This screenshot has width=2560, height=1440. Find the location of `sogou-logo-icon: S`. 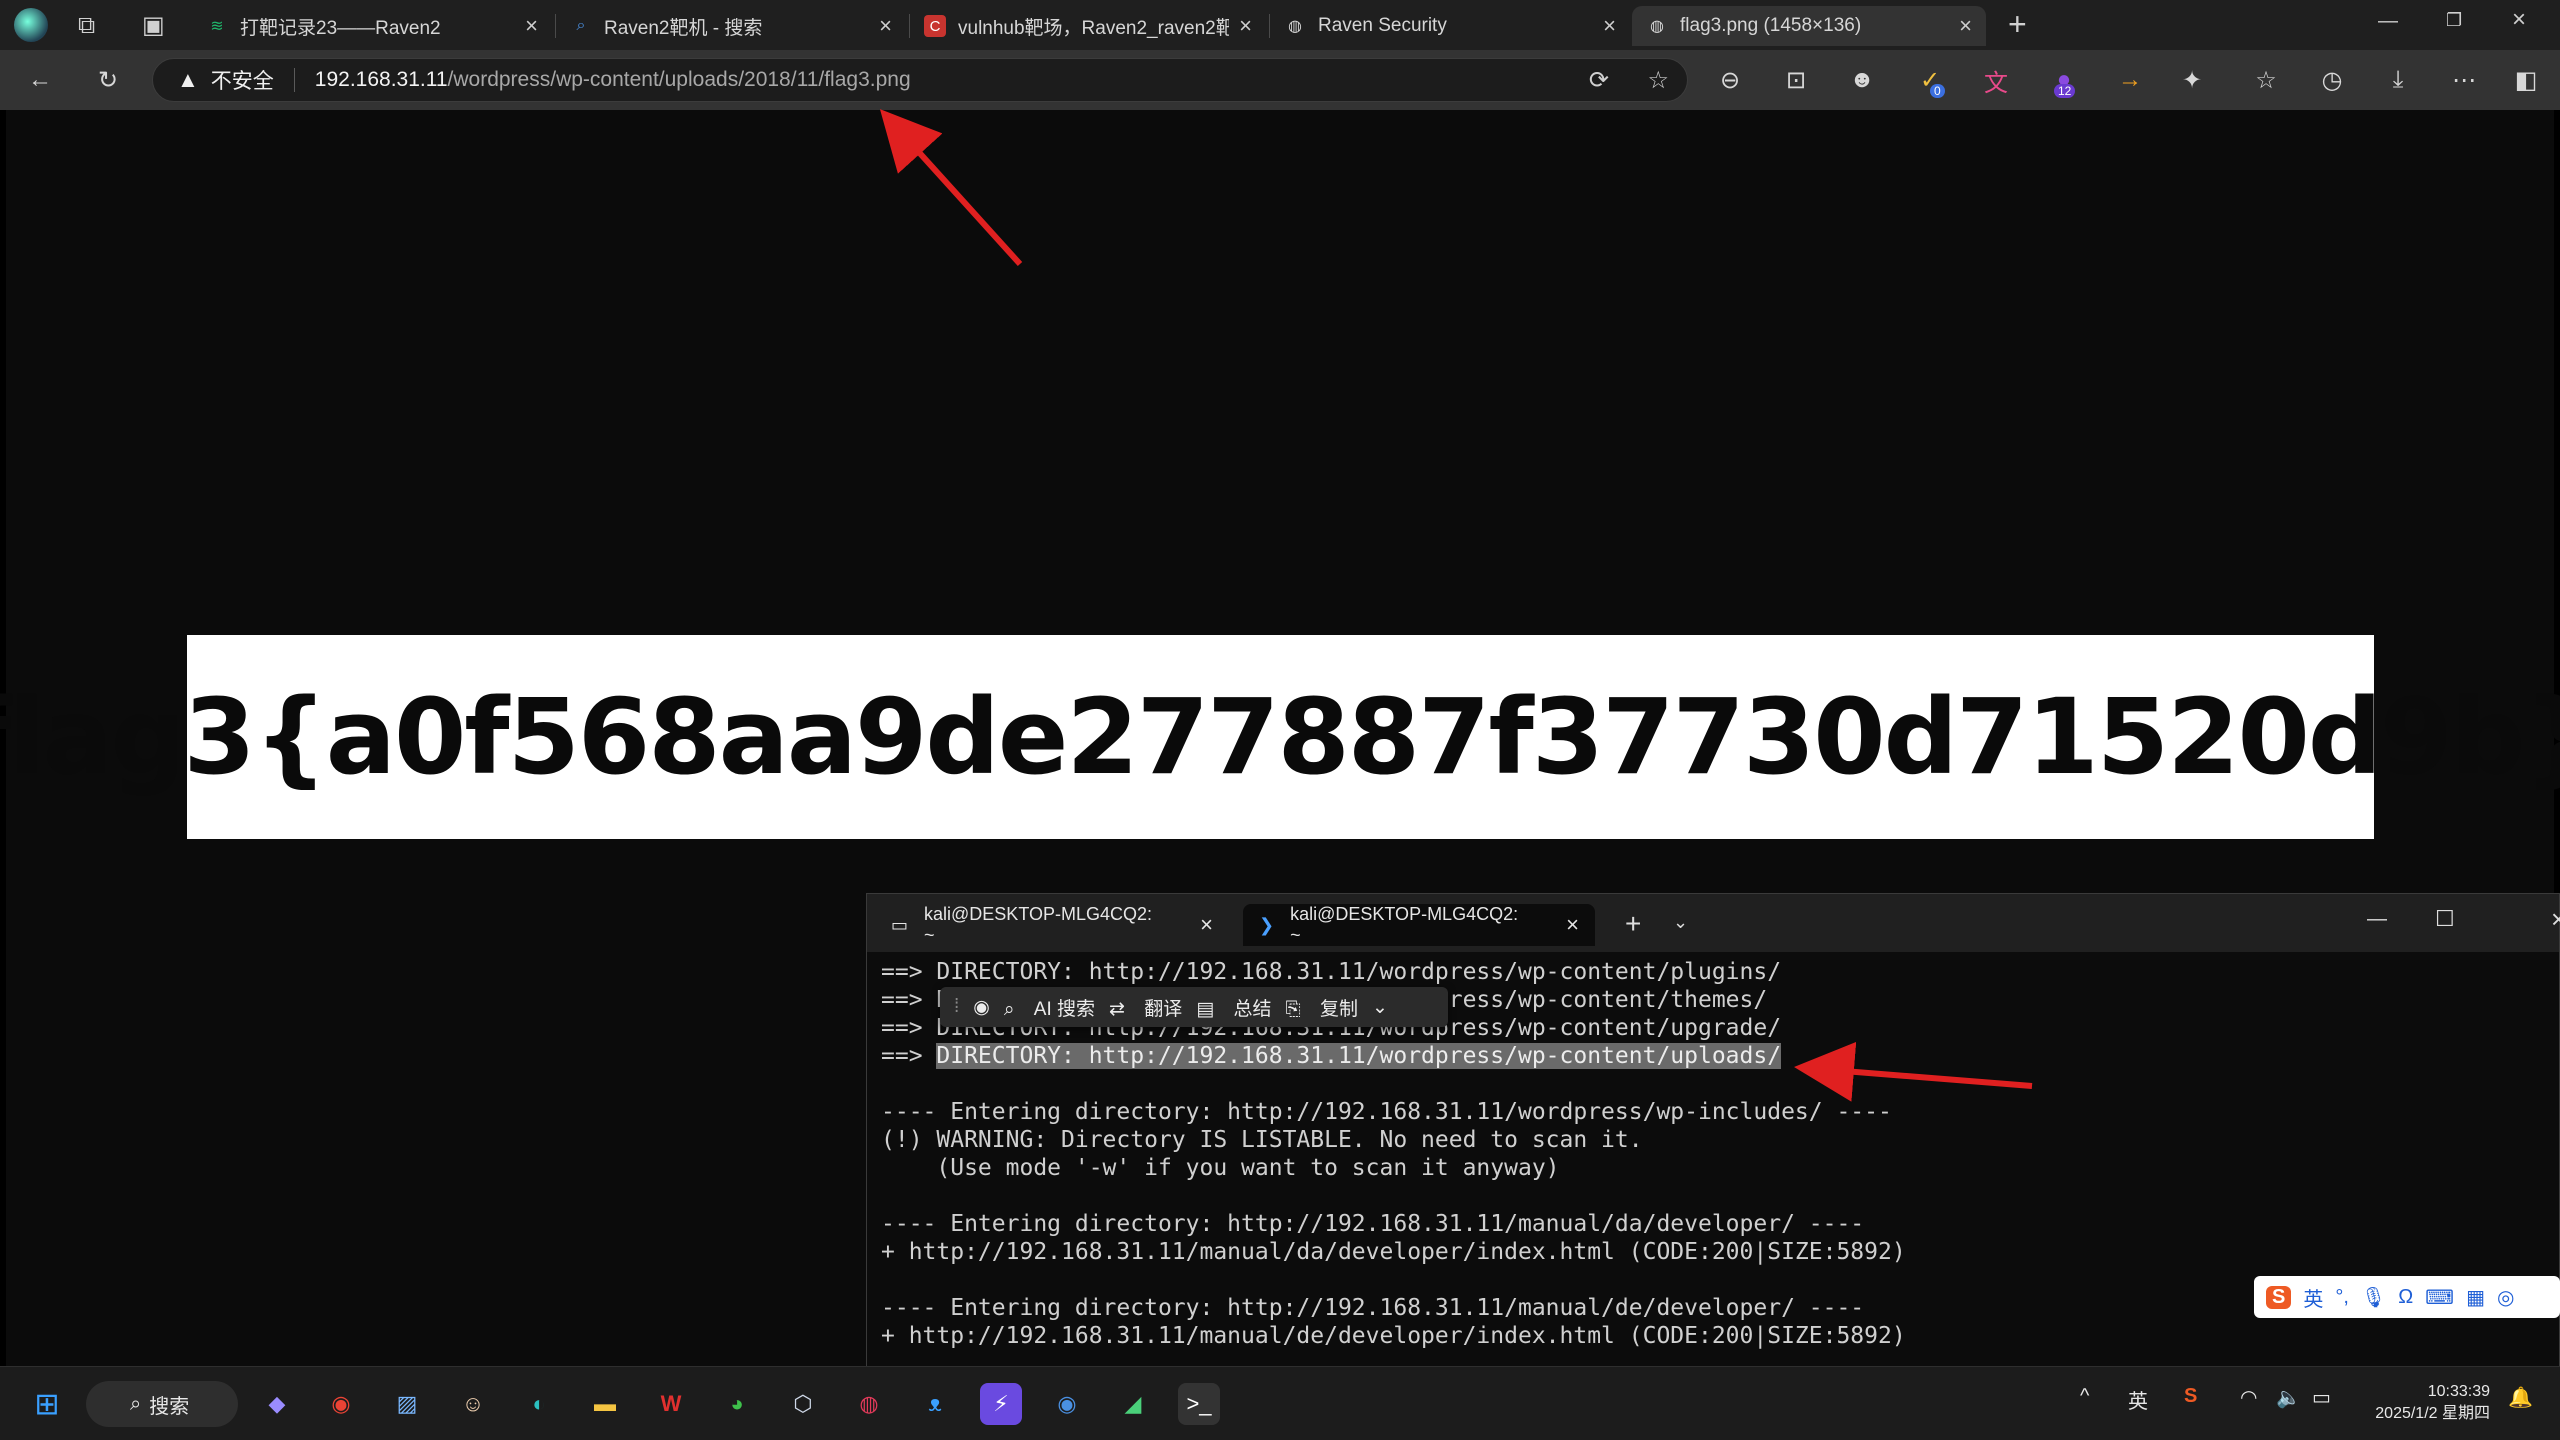

sogou-logo-icon: S is located at coordinates (2279, 1297).